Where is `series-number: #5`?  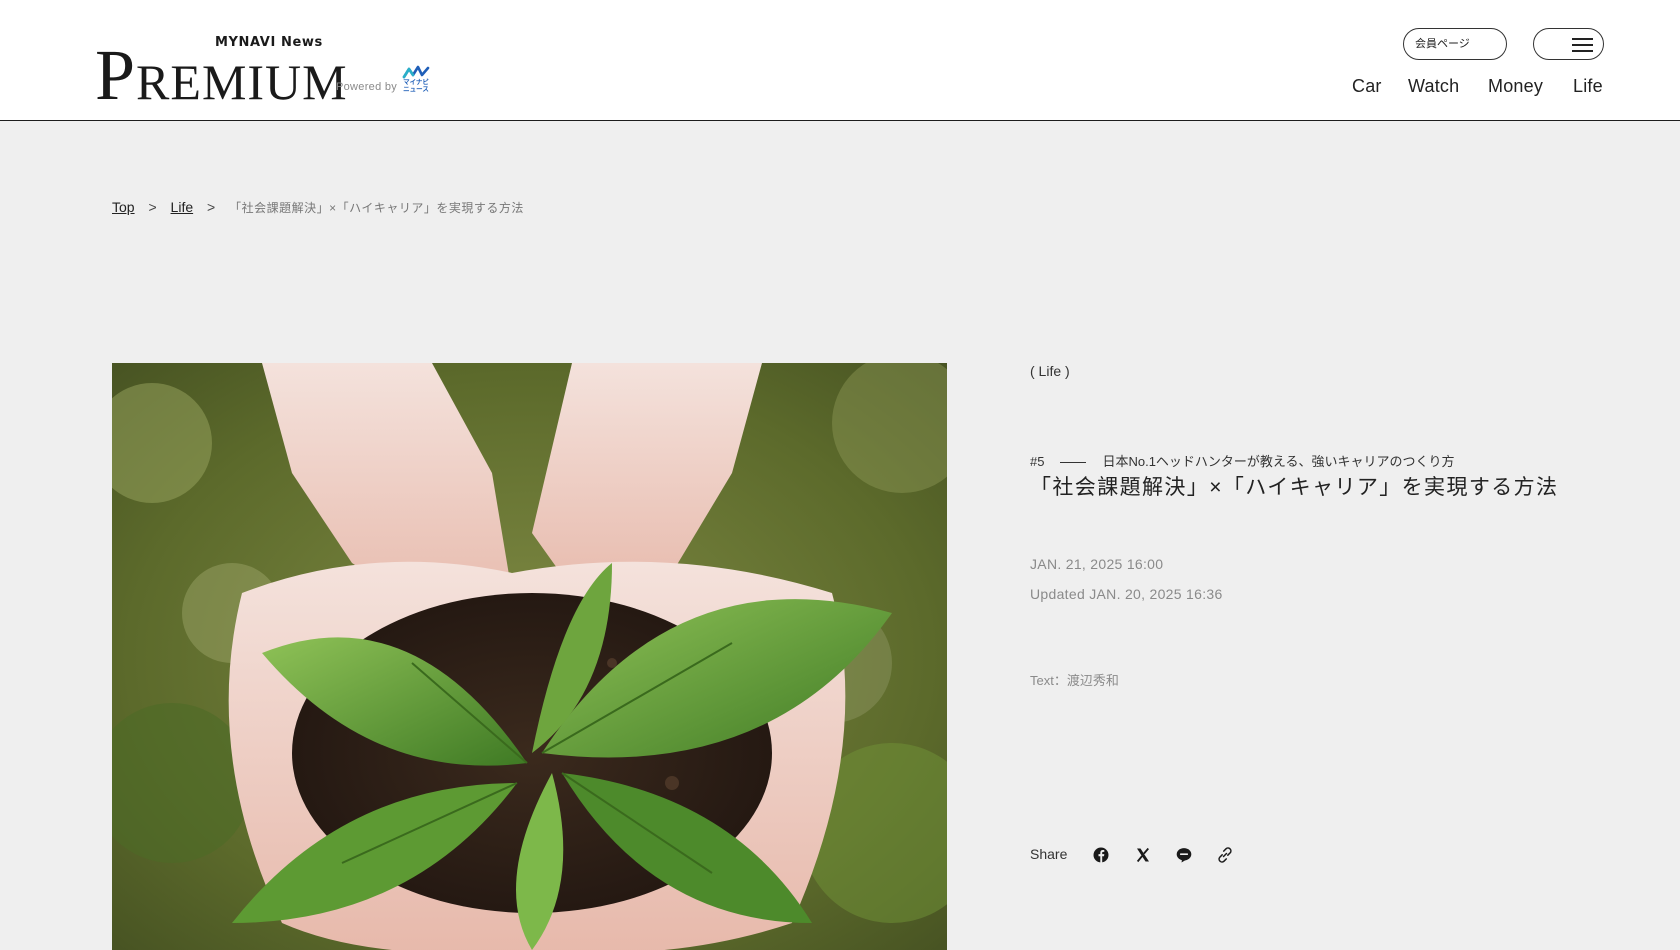
series-number: #5 is located at coordinates (1037, 461).